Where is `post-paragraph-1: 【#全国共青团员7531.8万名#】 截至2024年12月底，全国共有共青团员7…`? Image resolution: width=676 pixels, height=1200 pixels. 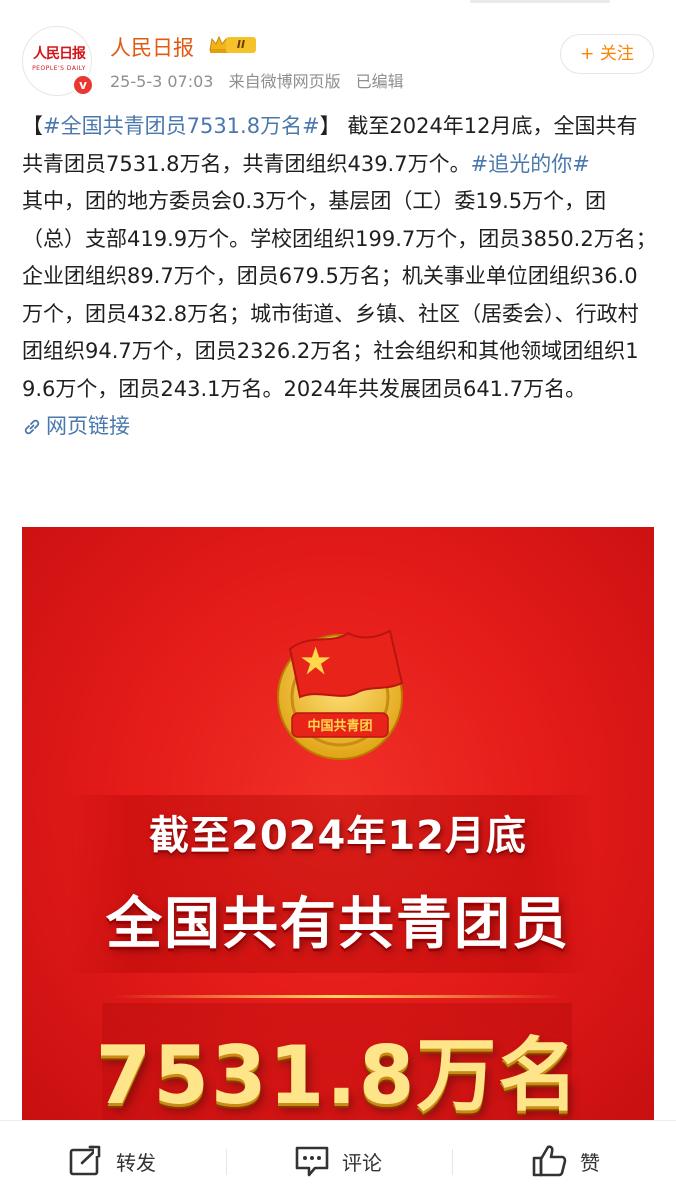
post-paragraph-1: 【#全国共青团员7531.8万名#】 截至2024年12月底，全国共有共青团员7… is located at coordinates (340, 145).